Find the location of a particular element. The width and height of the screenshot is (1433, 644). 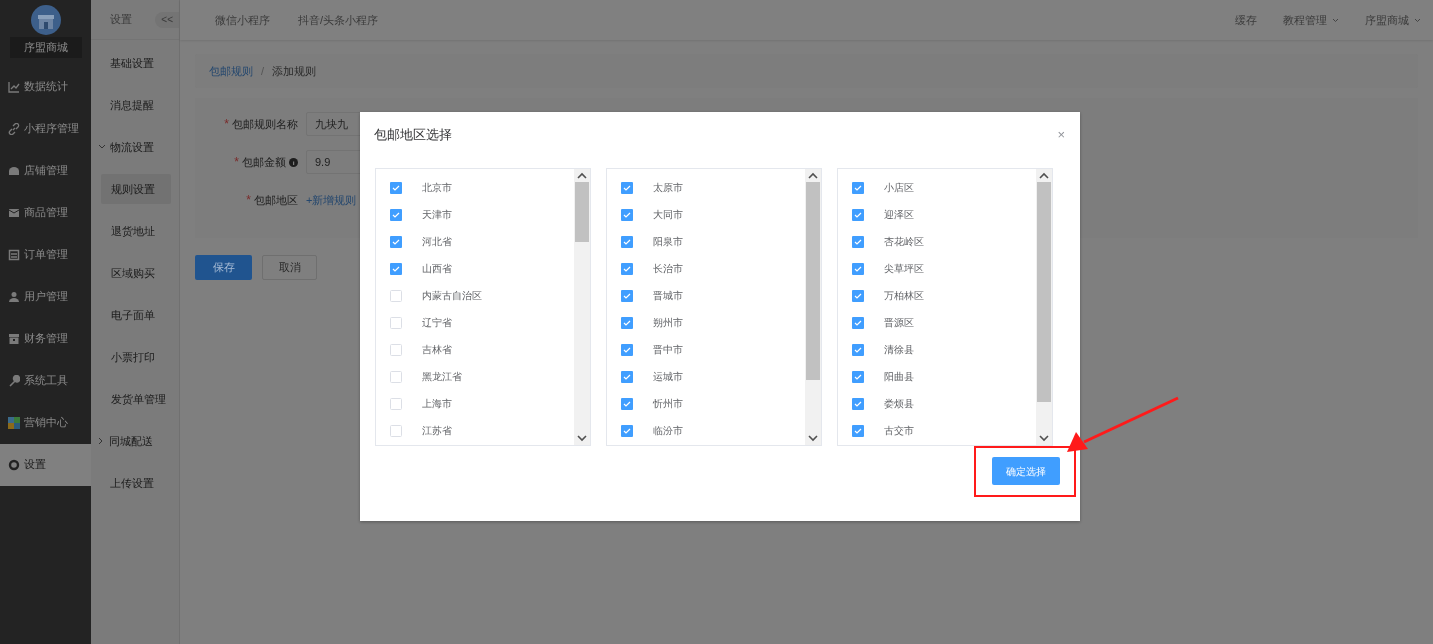

region-label: 江苏省 is located at coordinates (437, 430).